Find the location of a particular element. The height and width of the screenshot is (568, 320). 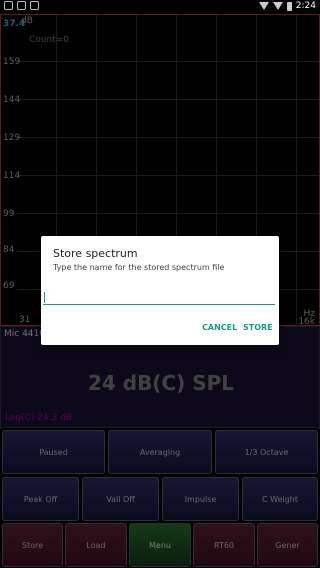

dialog-title: Store spectrum is located at coordinates (95, 253).